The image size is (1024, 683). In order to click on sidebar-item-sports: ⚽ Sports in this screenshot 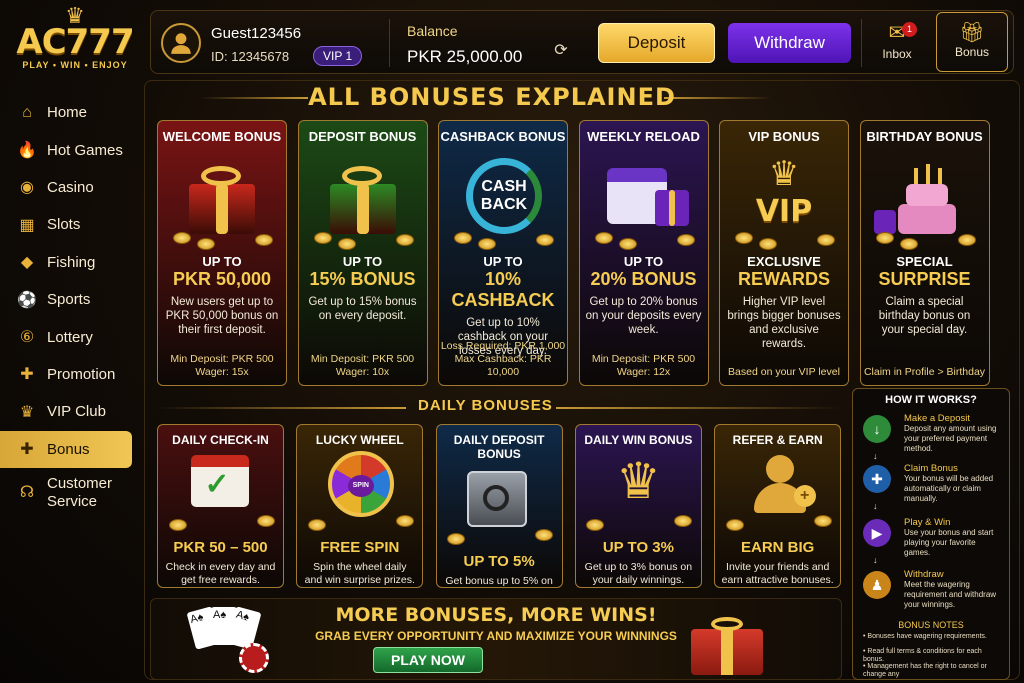, I will do `click(70, 299)`.